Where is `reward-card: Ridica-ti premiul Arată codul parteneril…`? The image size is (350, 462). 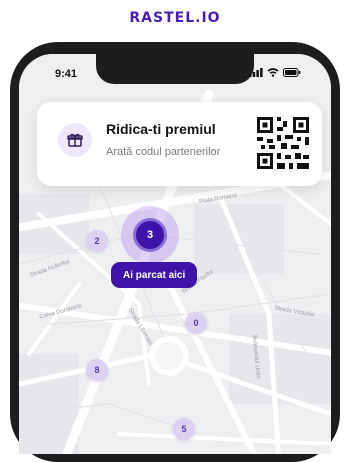
reward-card: Ridica-ti premiul Arată codul parteneril… is located at coordinates (179, 144).